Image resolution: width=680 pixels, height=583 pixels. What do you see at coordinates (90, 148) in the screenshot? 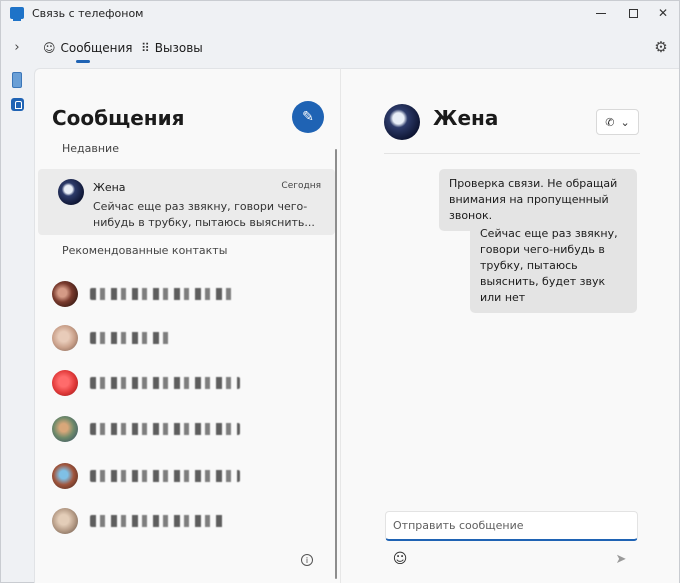
I see `recent-section-label: Недавние` at bounding box center [90, 148].